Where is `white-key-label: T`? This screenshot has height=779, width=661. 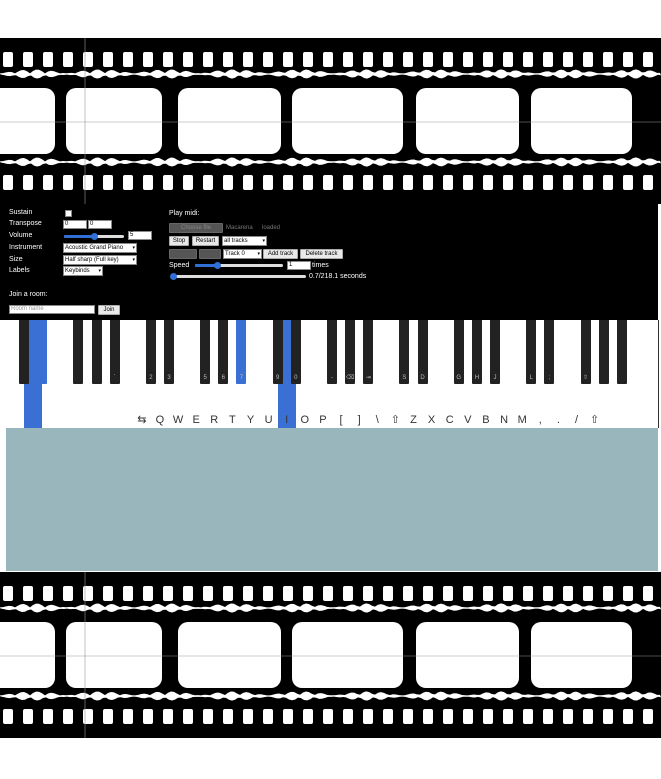 white-key-label: T is located at coordinates (232, 420).